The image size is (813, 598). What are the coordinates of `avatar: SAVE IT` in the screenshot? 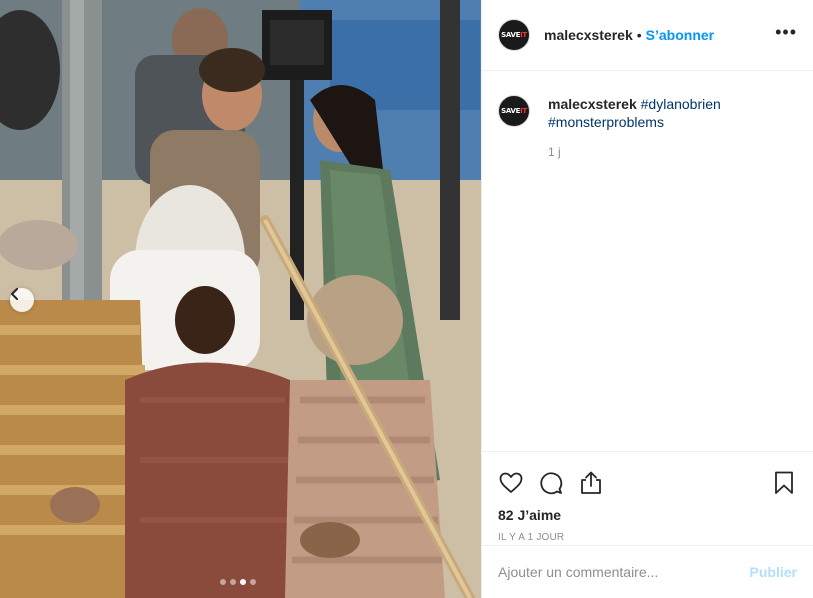 It's located at (514, 35).